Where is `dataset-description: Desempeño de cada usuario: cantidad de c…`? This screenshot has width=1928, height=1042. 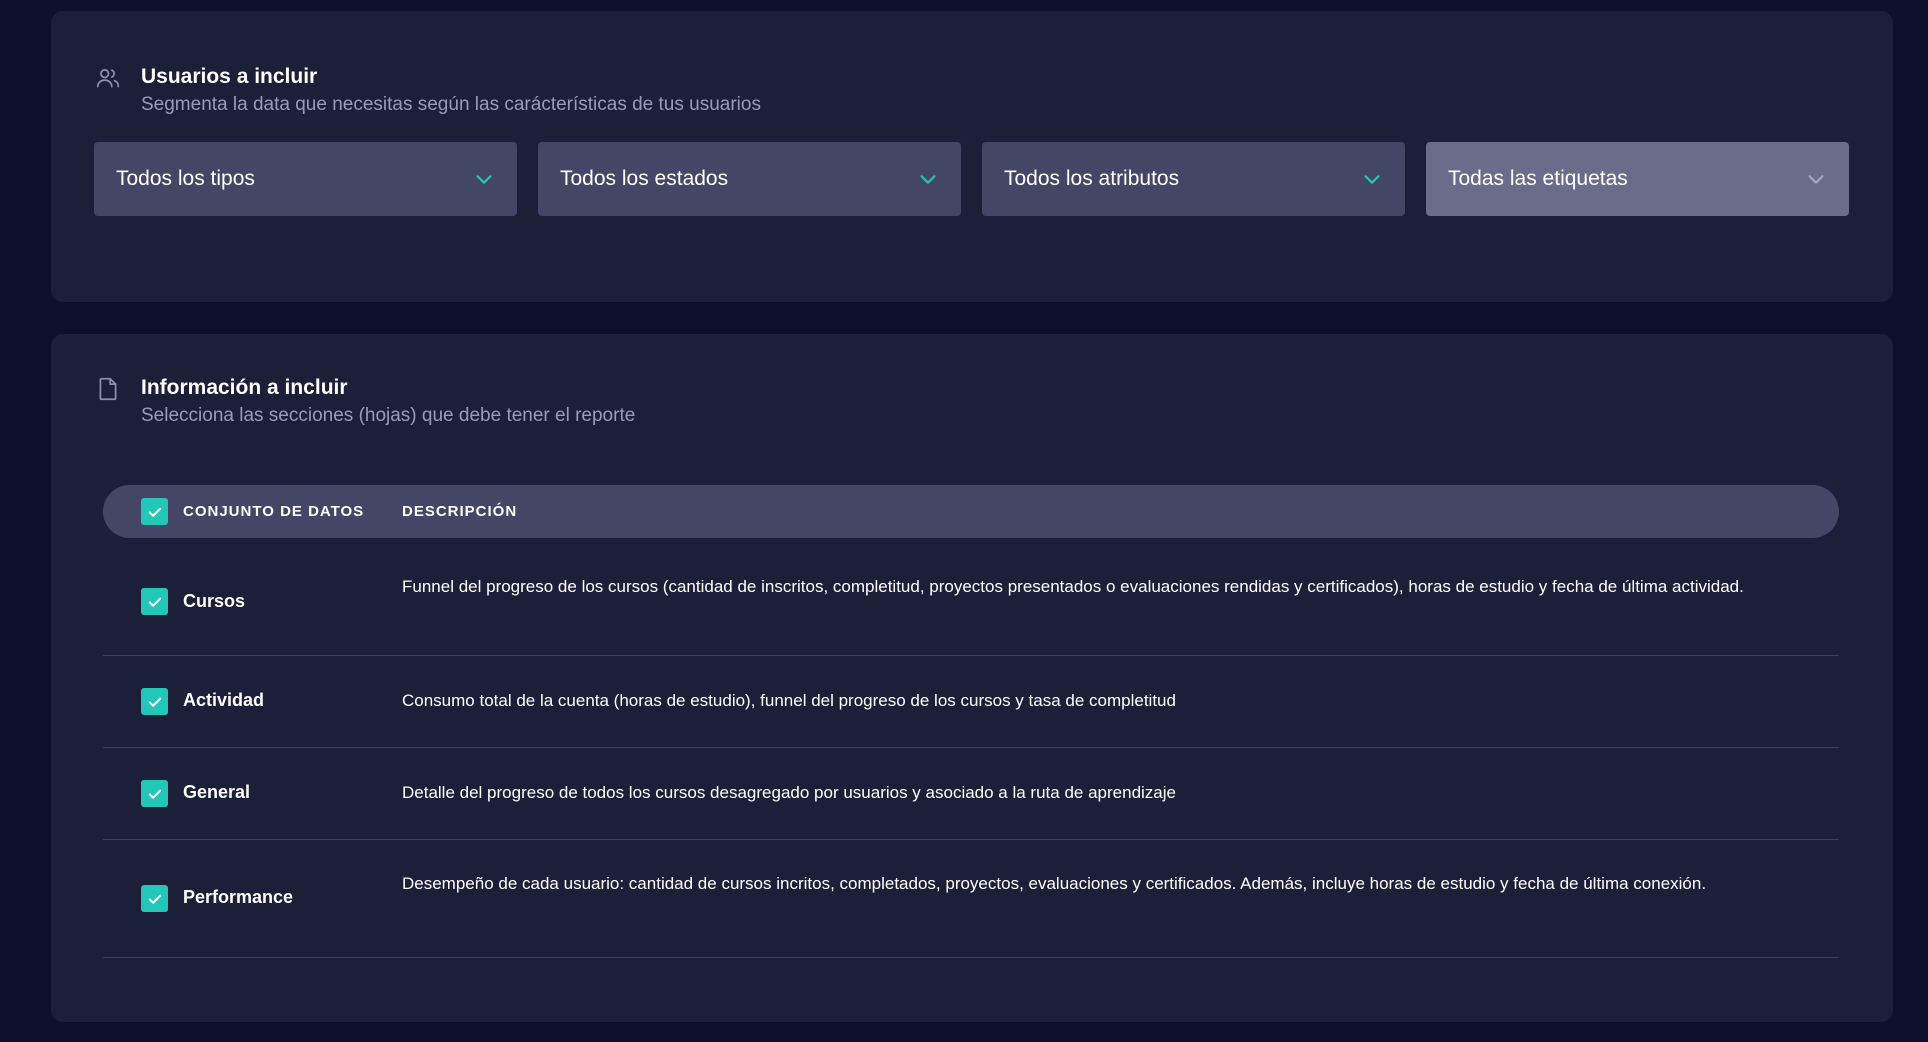
dataset-description: Desempeño de cada usuario: cantidad de c… is located at coordinates (1054, 883).